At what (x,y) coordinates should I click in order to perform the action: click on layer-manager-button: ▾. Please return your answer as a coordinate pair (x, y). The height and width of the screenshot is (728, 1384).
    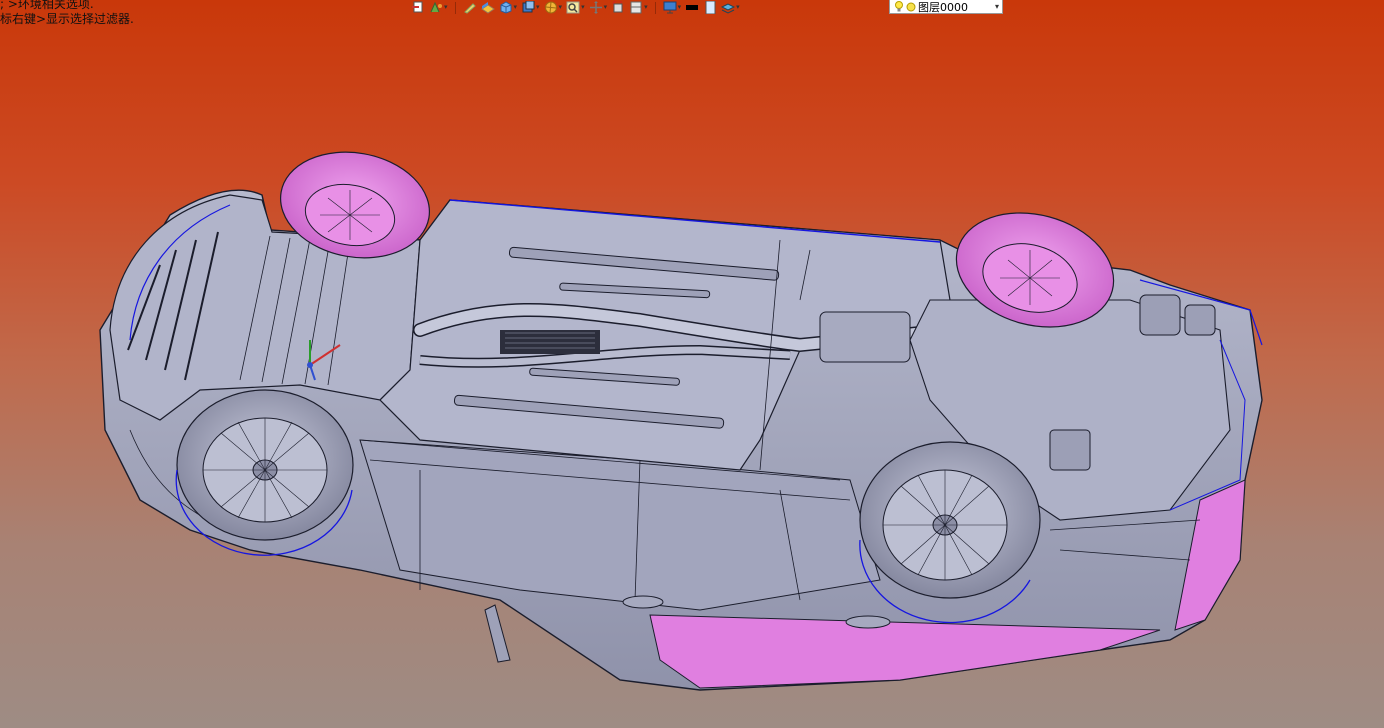
    Looking at the image, I should click on (730, 8).